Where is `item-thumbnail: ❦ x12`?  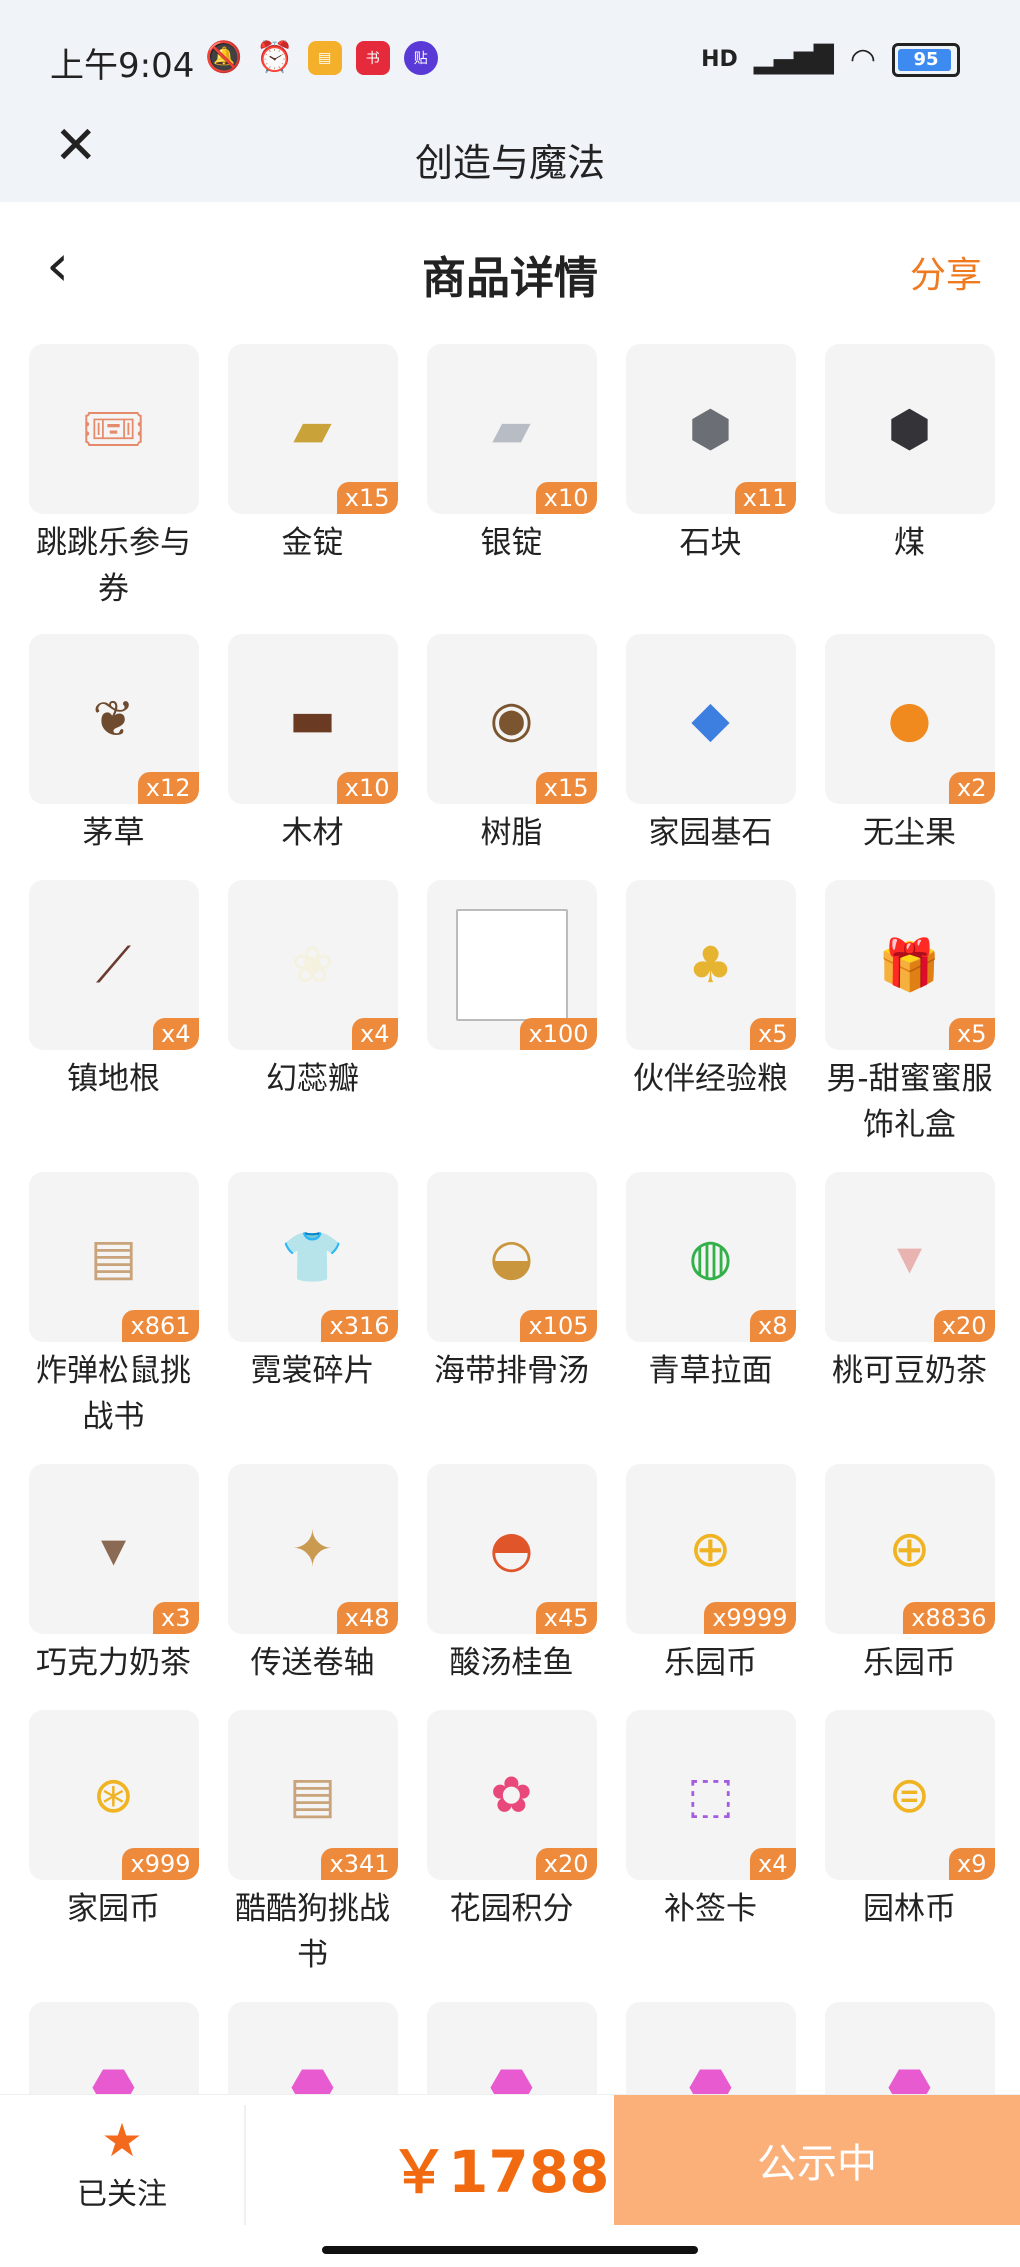
item-thumbnail: ❦ x12 is located at coordinates (113, 719).